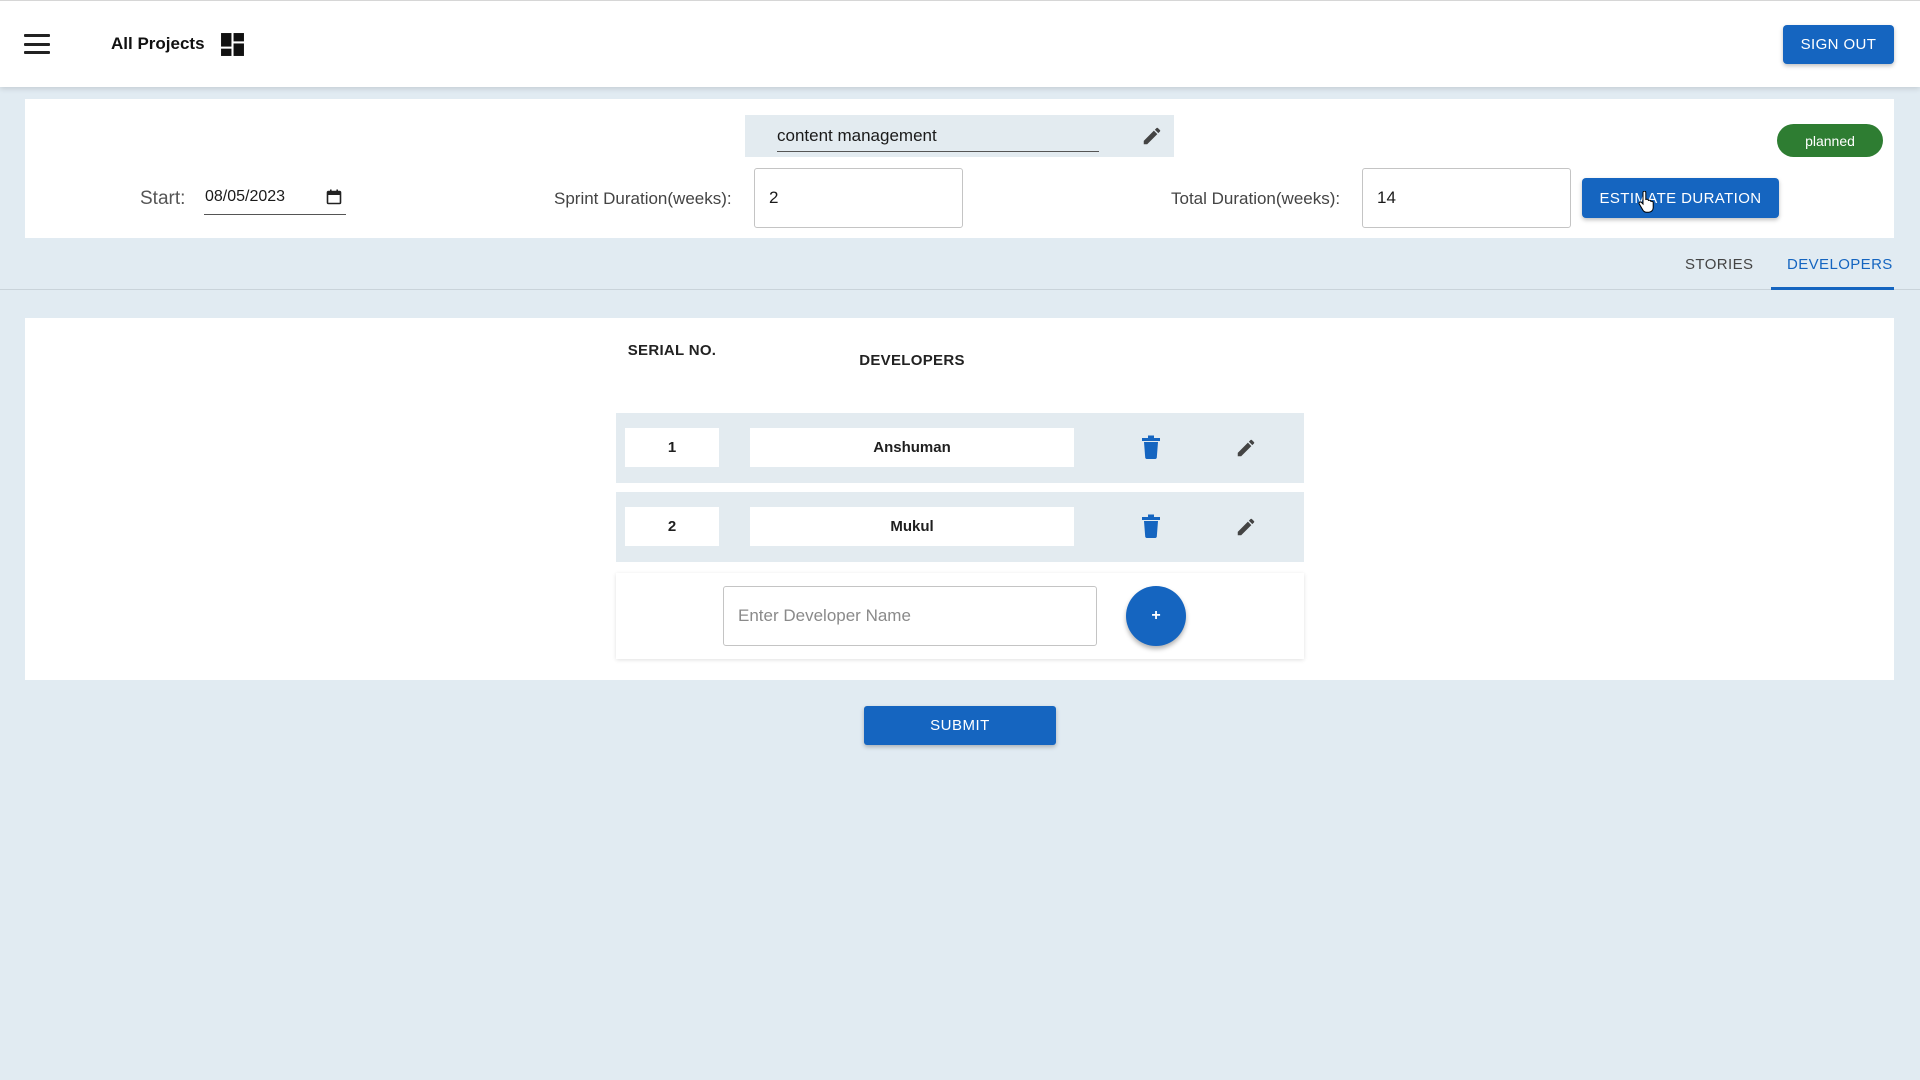  I want to click on calendar-icon, so click(334, 197).